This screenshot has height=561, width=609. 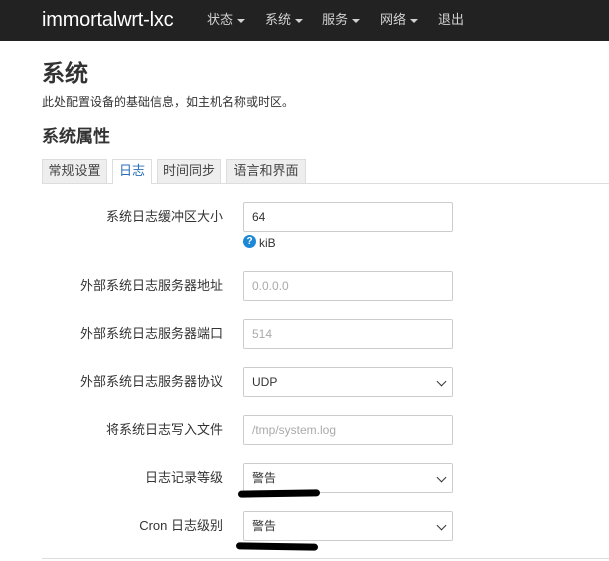 What do you see at coordinates (249, 241) in the screenshot?
I see `question-circle-icon: ?` at bounding box center [249, 241].